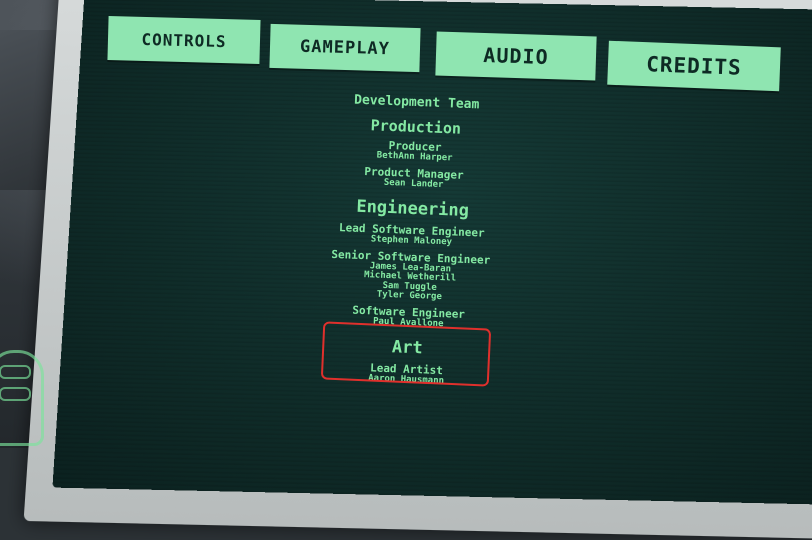  What do you see at coordinates (184, 40) in the screenshot?
I see `tab-controls: CONTROLS` at bounding box center [184, 40].